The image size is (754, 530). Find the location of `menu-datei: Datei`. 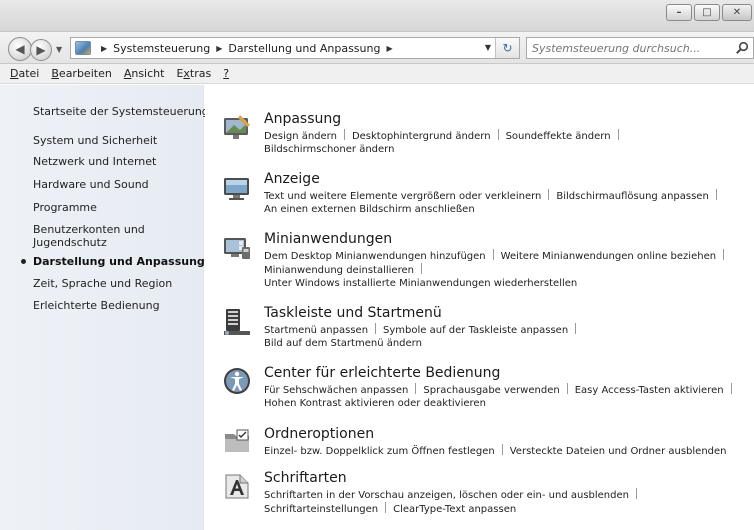

menu-datei: Datei is located at coordinates (24, 73).